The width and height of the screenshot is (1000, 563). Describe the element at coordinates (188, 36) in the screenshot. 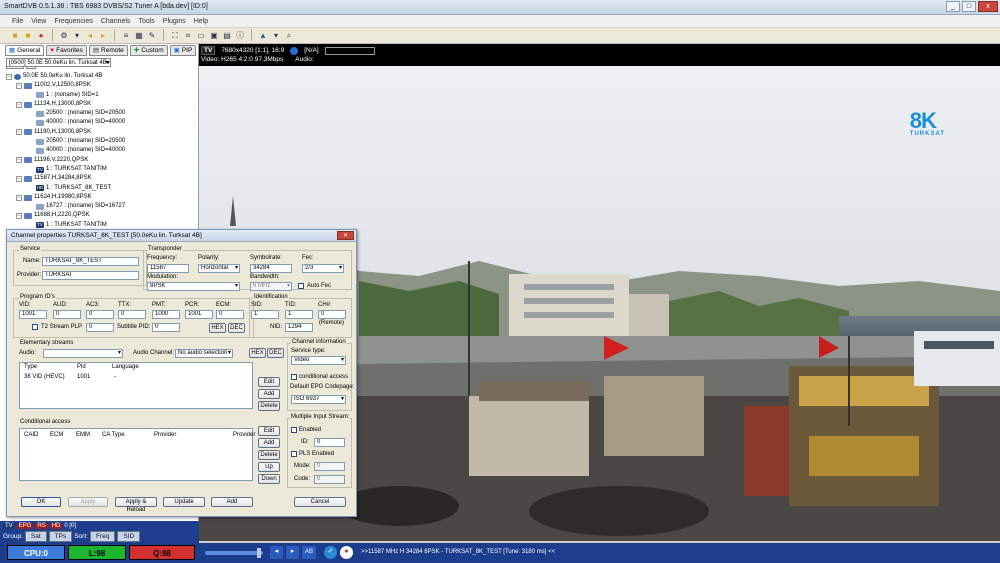

I see `crop-icon: ⌗` at that location.